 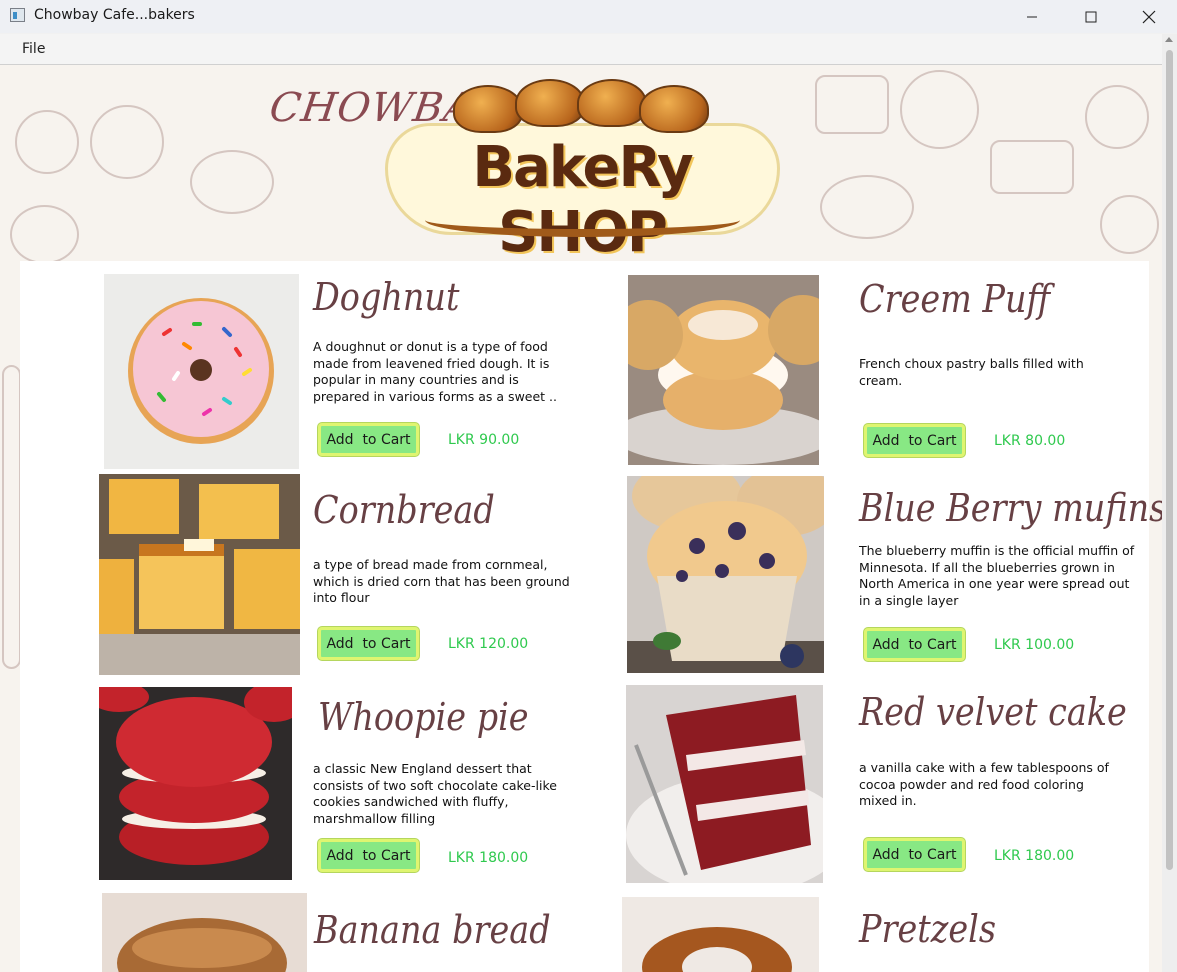 What do you see at coordinates (204, 932) in the screenshot?
I see `product-image-banana-bread` at bounding box center [204, 932].